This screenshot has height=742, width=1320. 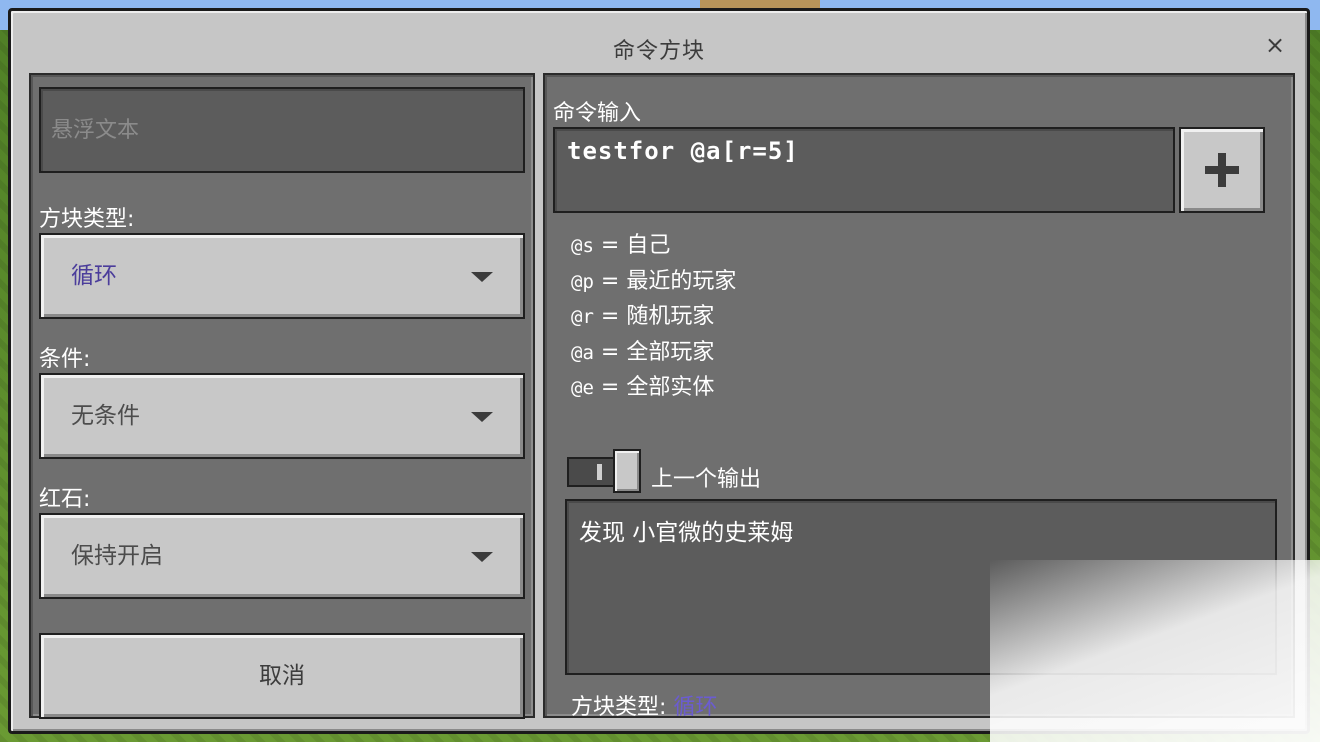 What do you see at coordinates (658, 51) in the screenshot?
I see `dialog-title: 命令方块` at bounding box center [658, 51].